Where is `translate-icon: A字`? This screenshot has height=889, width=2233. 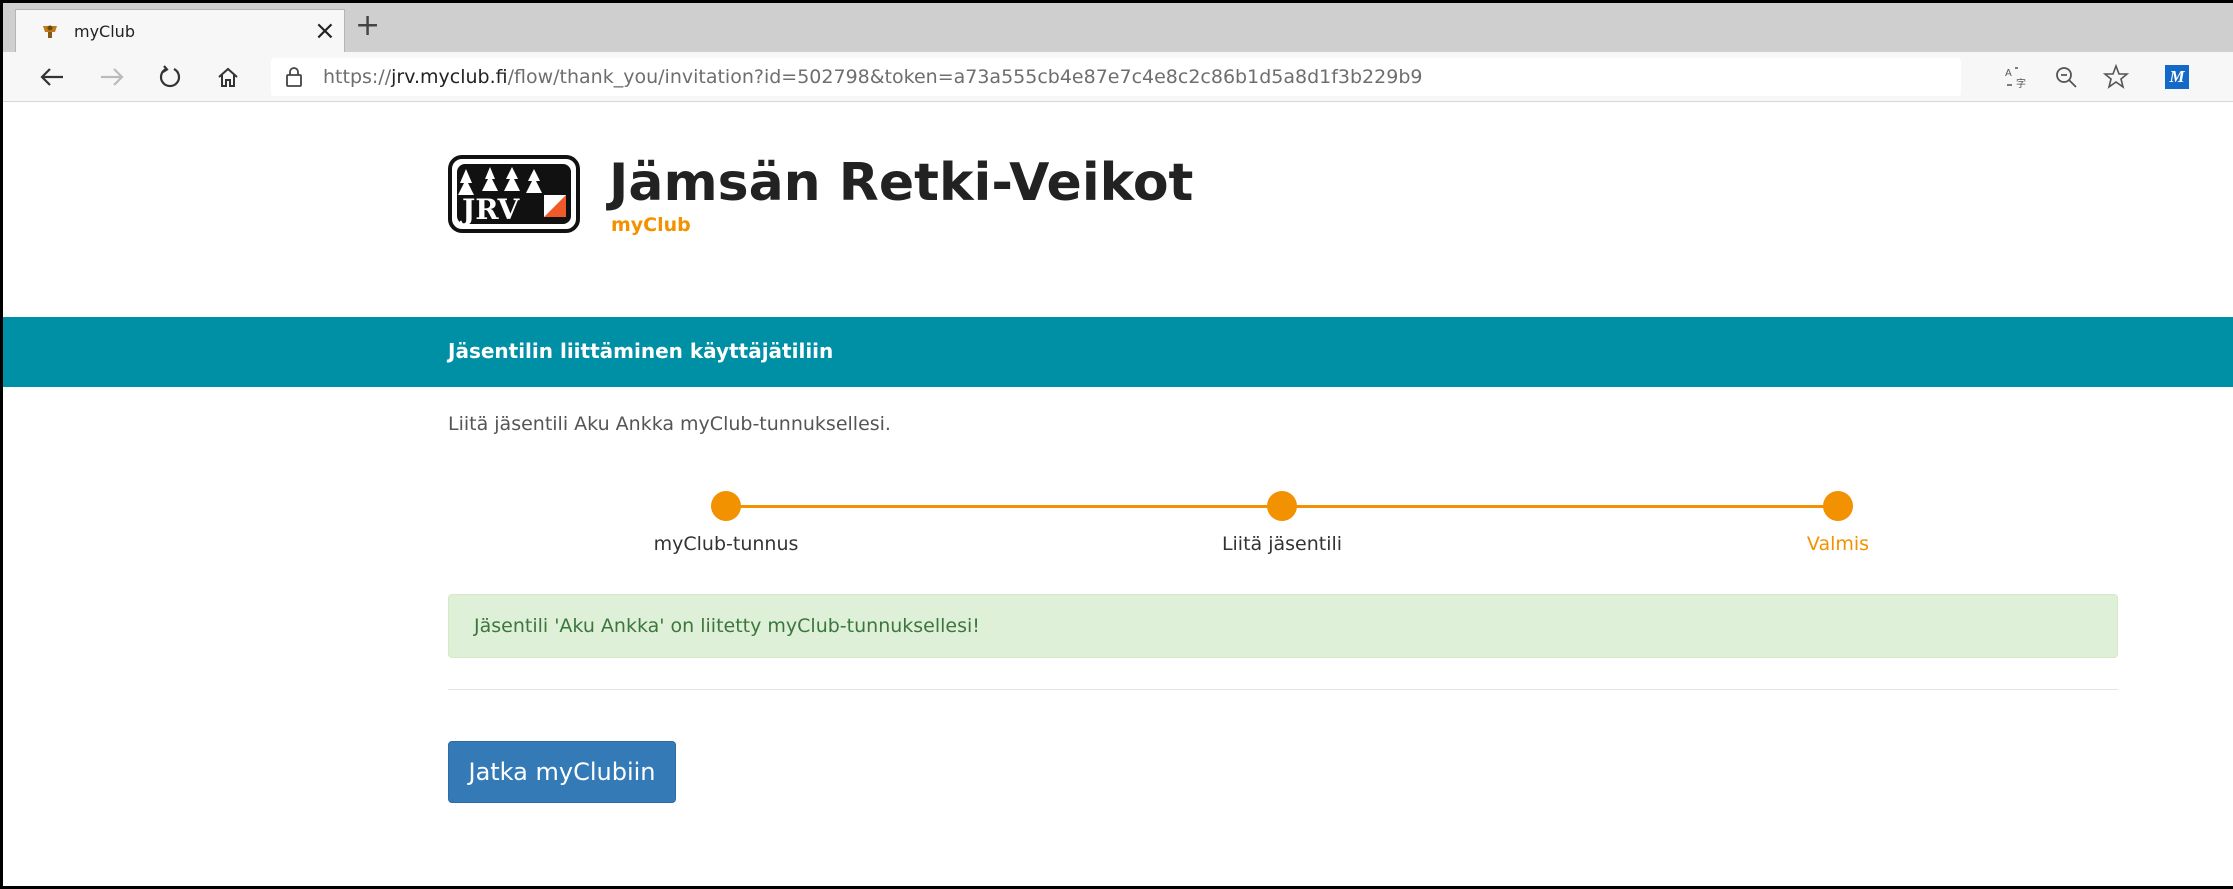 translate-icon: A字 is located at coordinates (2016, 77).